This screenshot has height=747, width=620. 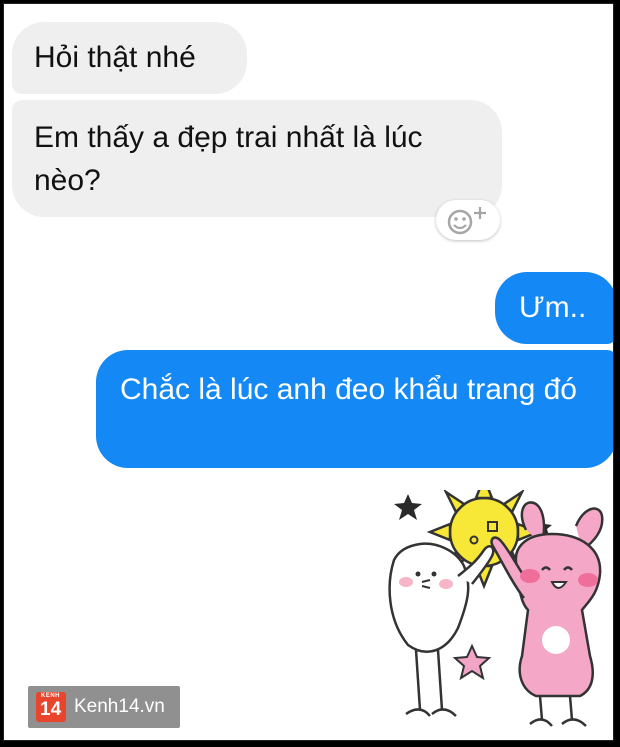 I want to click on message-text: Hỏi thật nhé, so click(x=115, y=57).